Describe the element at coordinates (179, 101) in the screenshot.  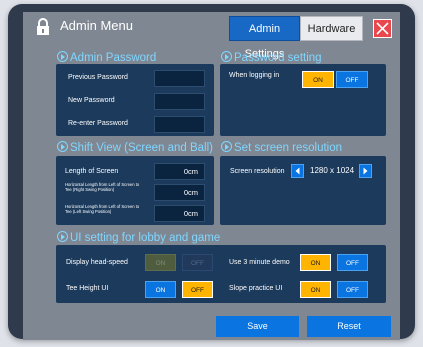
I see `new-password-field` at that location.